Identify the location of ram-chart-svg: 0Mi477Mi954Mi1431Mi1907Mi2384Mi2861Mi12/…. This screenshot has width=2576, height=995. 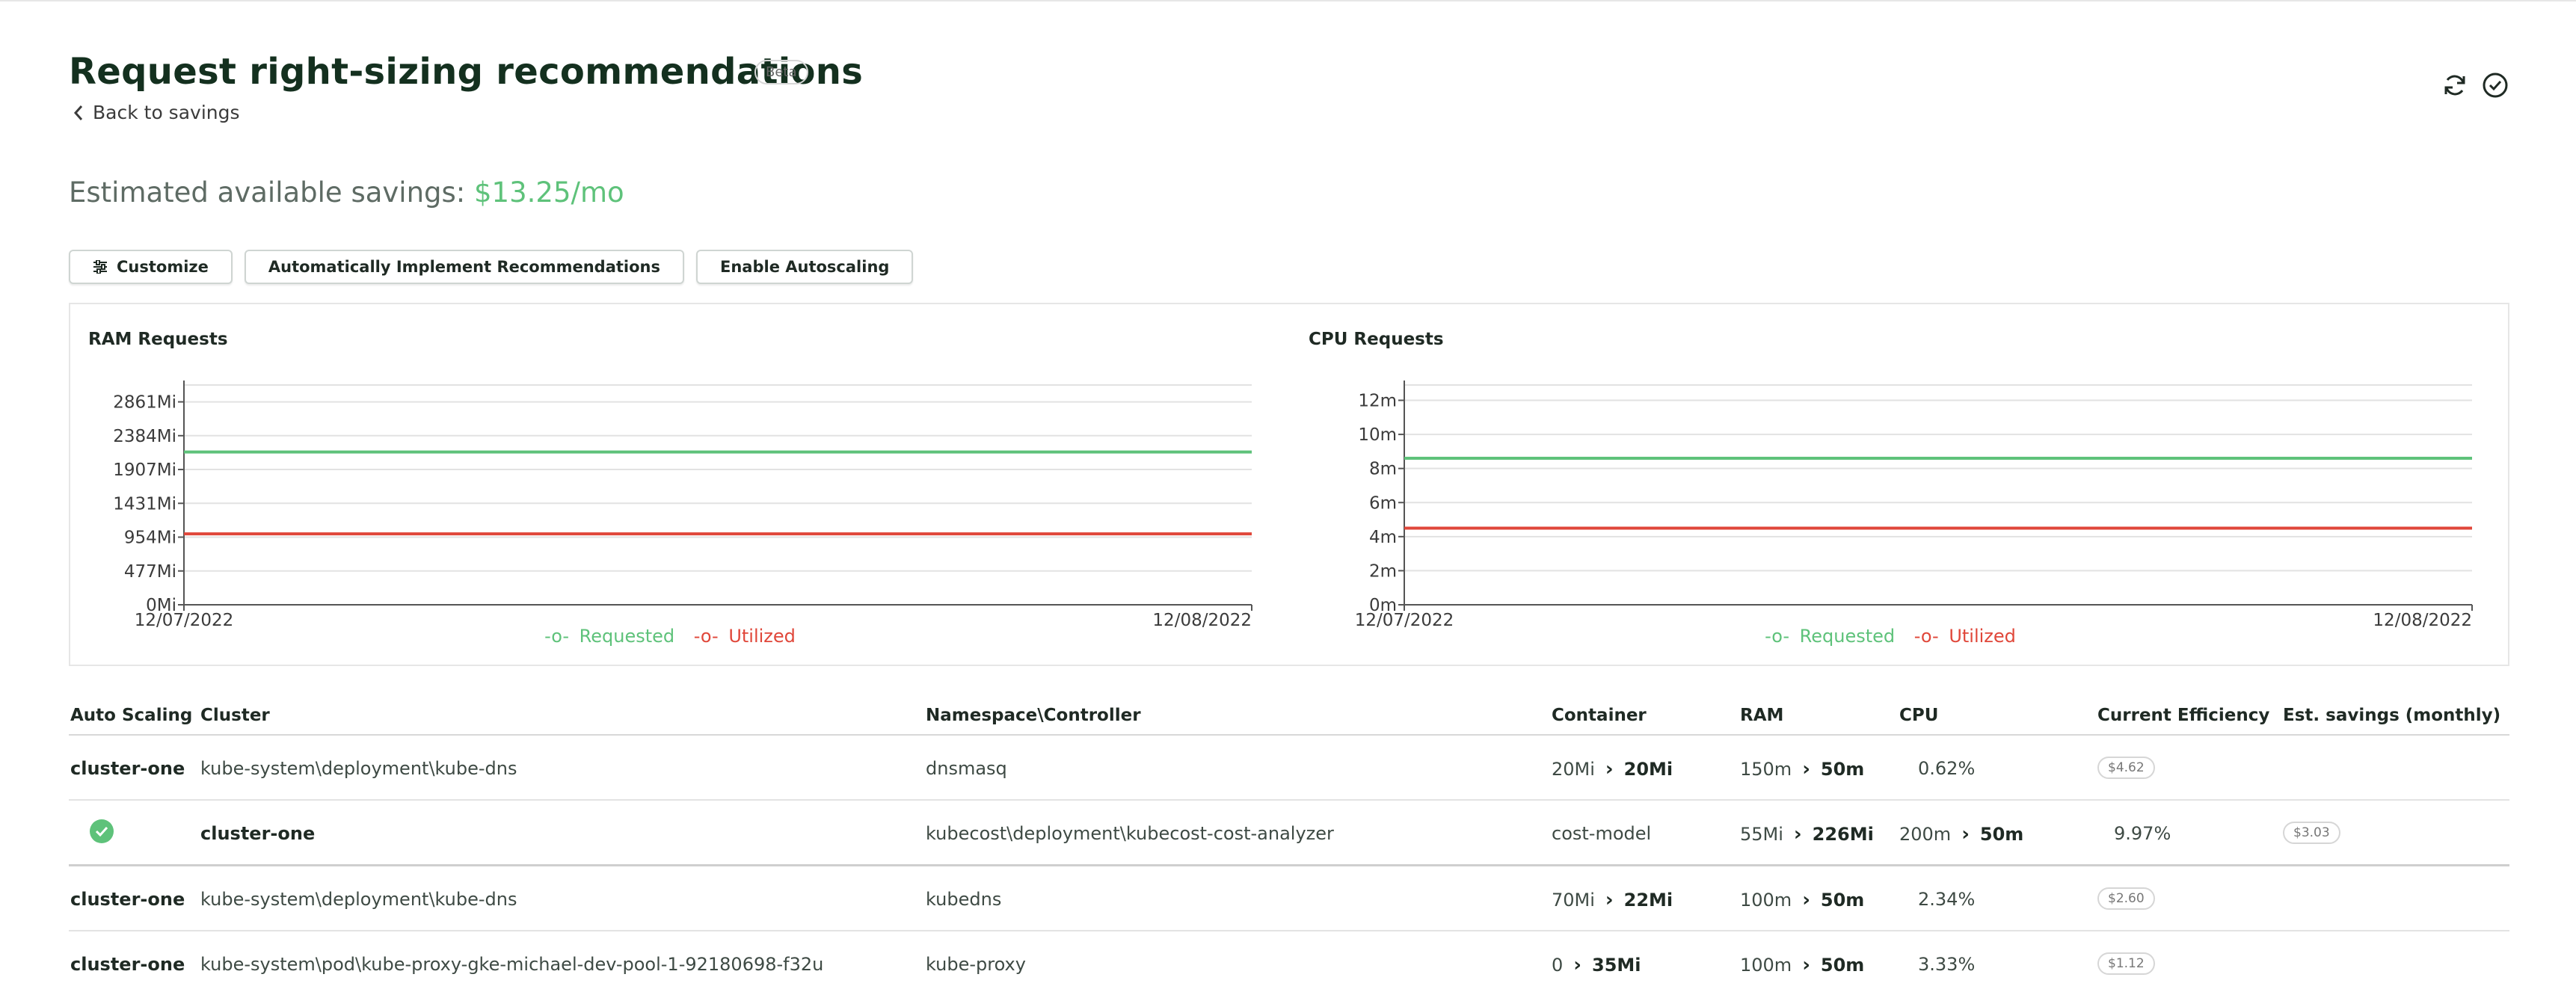
(682, 505).